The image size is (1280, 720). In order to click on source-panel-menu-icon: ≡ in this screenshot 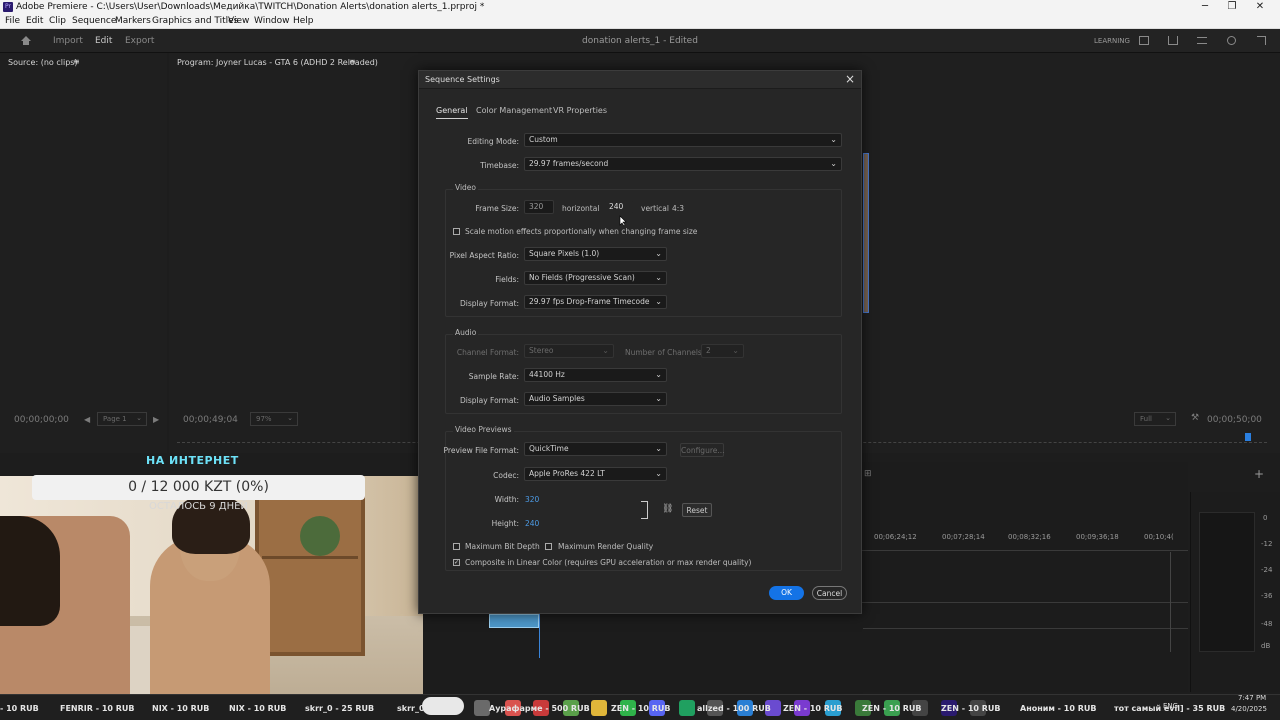, I will do `click(76, 61)`.